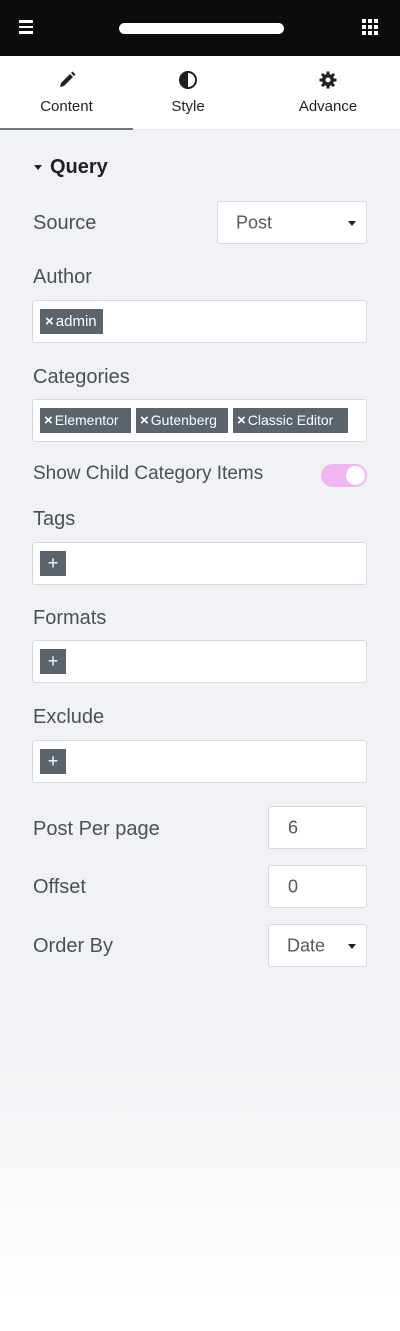 Image resolution: width=400 pixels, height=1331 pixels. I want to click on title-placeholder-bar, so click(201, 28).